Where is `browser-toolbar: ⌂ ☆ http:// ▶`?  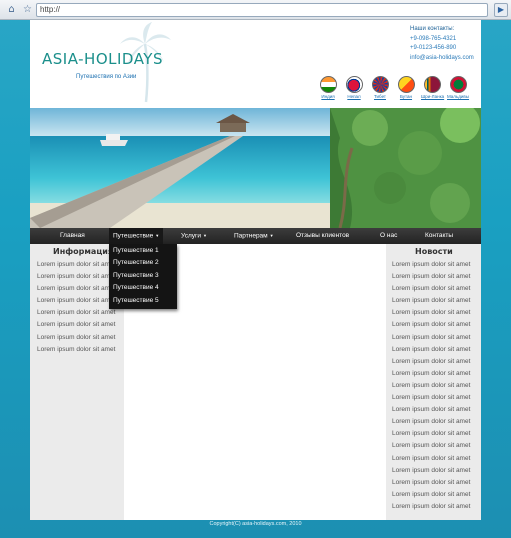 browser-toolbar: ⌂ ☆ http:// ▶ is located at coordinates (255, 10).